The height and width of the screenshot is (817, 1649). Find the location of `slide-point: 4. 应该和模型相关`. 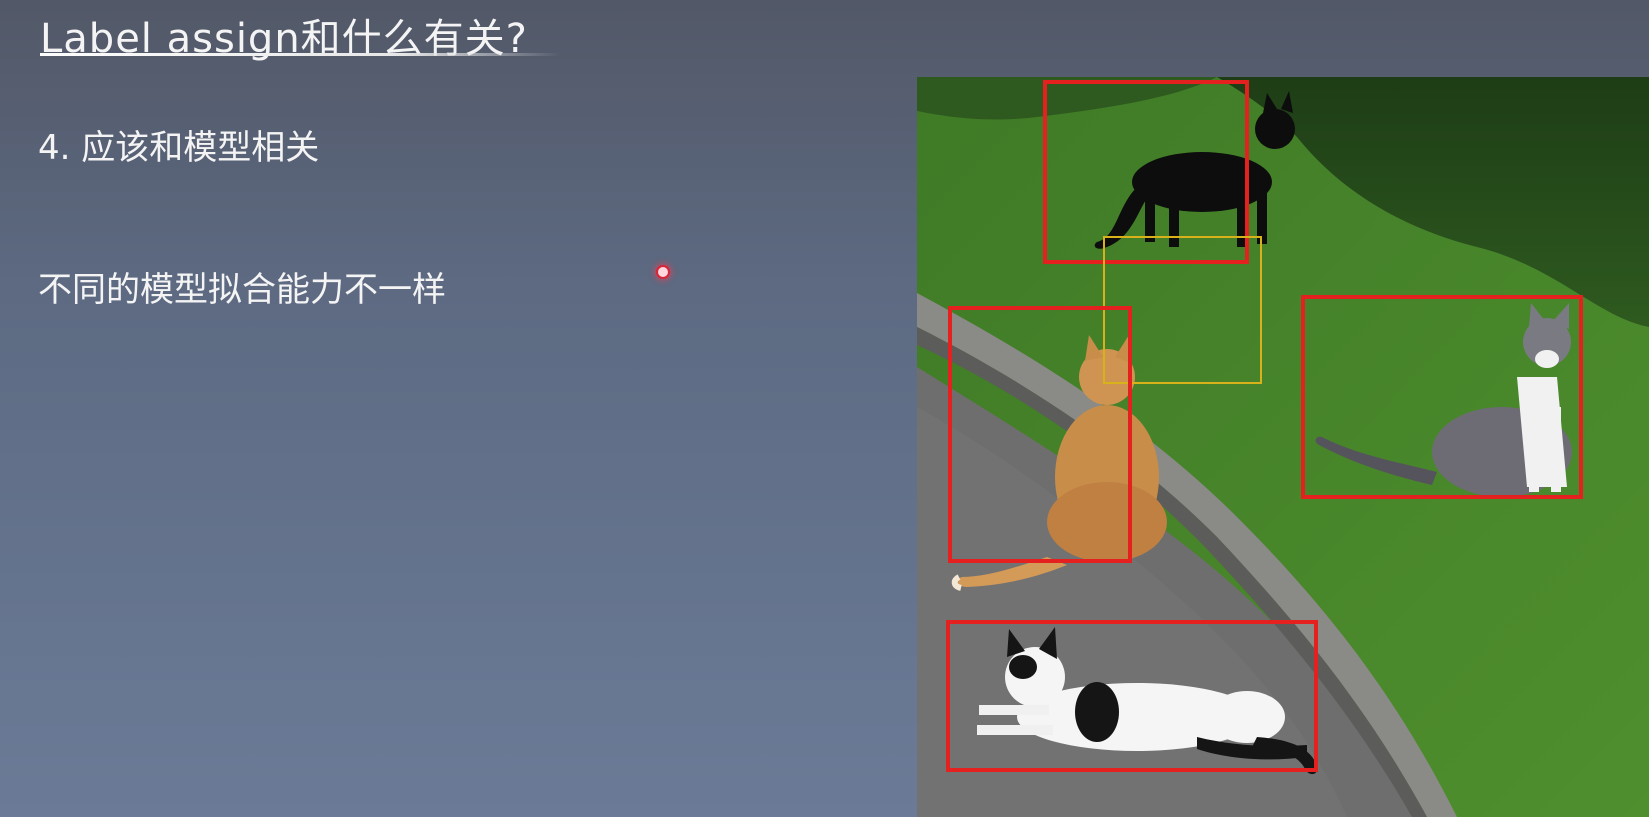

slide-point: 4. 应该和模型相关 is located at coordinates (179, 148).